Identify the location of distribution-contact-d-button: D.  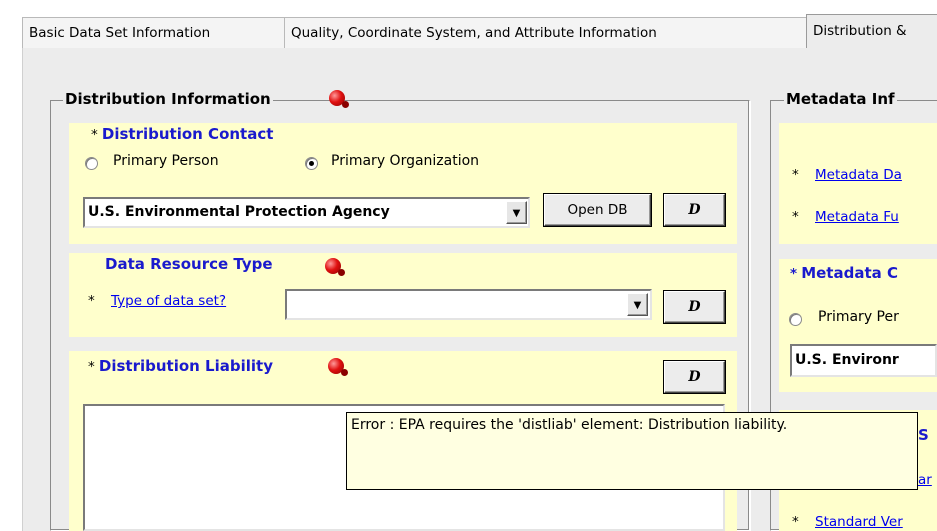
(694, 210).